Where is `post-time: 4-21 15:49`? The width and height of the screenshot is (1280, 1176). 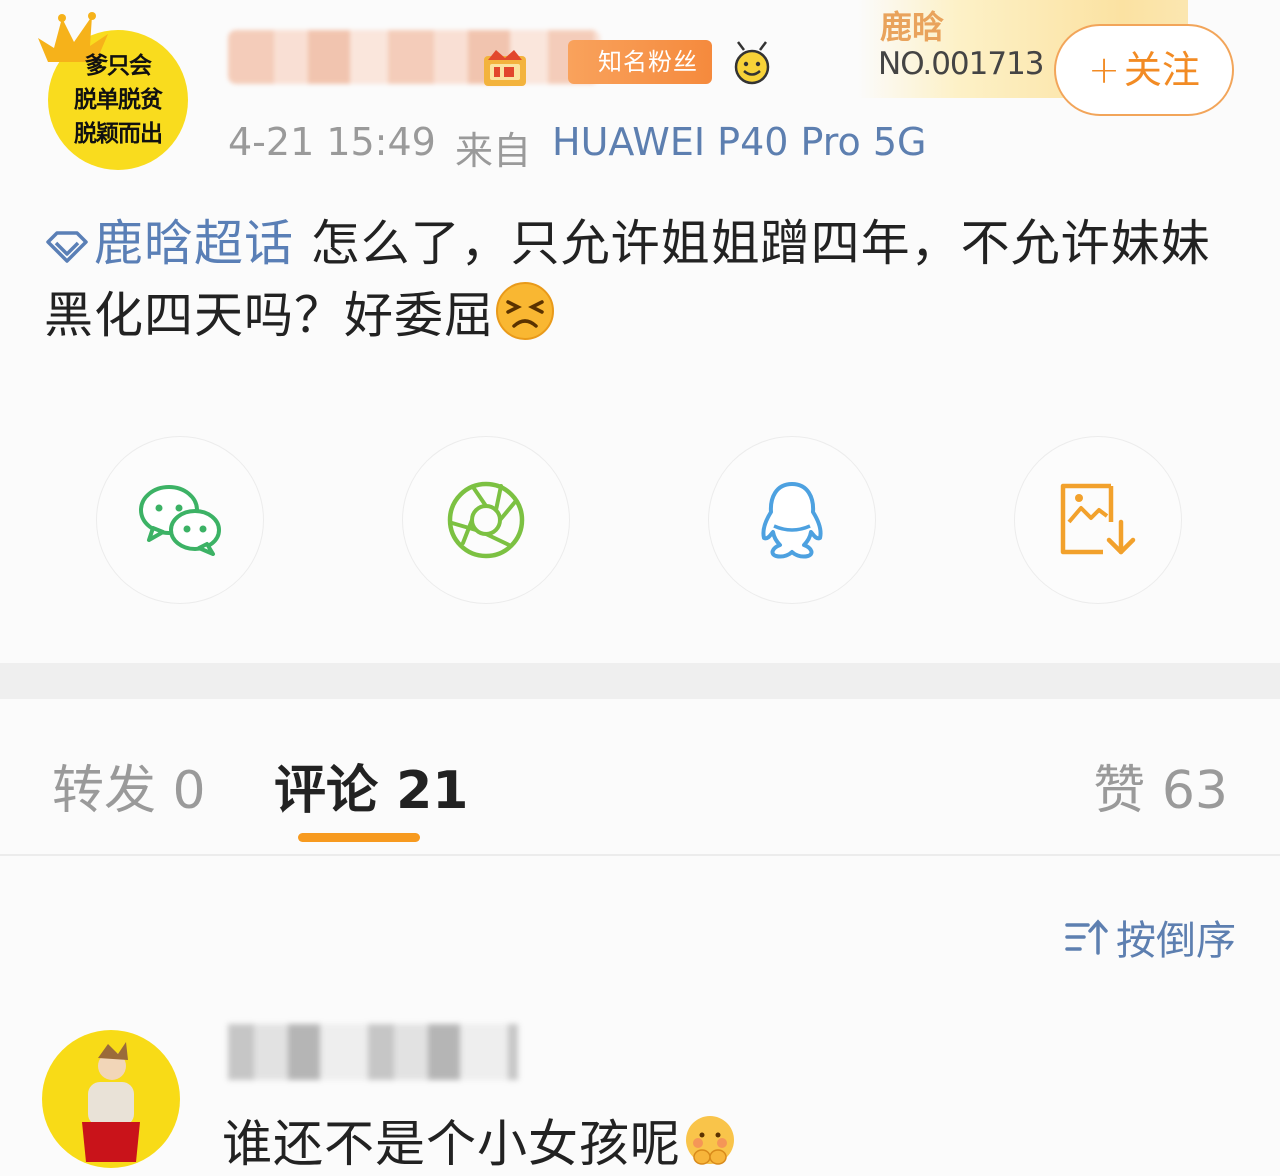
post-time: 4-21 15:49 is located at coordinates (332, 142).